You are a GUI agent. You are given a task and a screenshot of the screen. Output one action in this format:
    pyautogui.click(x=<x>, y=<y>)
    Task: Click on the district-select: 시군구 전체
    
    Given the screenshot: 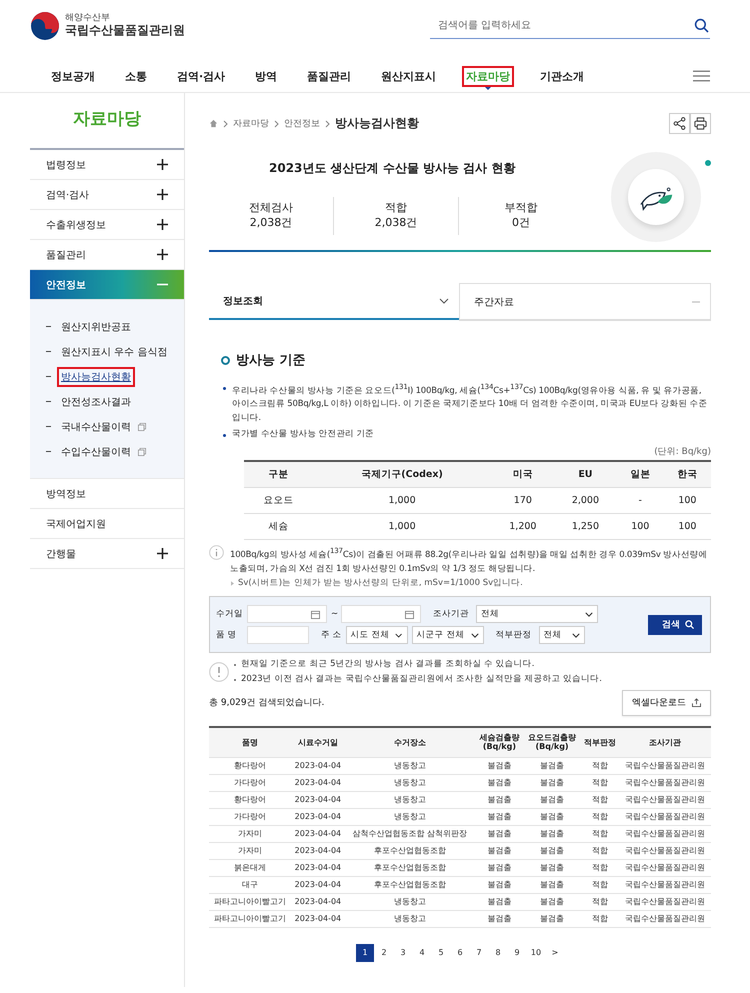 What is the action you would take?
    pyautogui.click(x=448, y=635)
    